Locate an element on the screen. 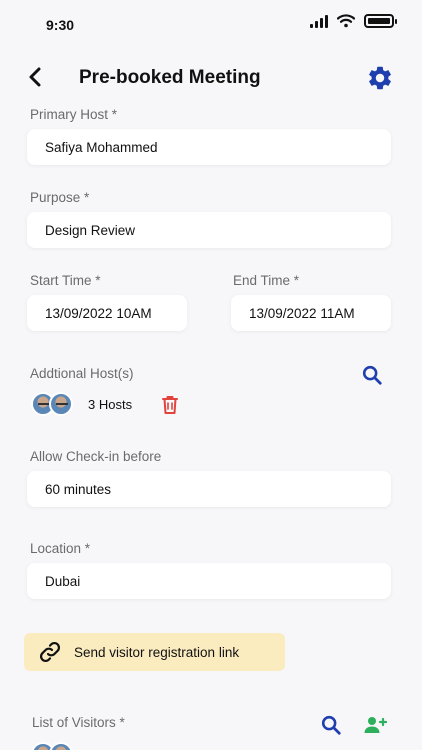 This screenshot has height=750, width=422. search-visitors-button is located at coordinates (331, 725).